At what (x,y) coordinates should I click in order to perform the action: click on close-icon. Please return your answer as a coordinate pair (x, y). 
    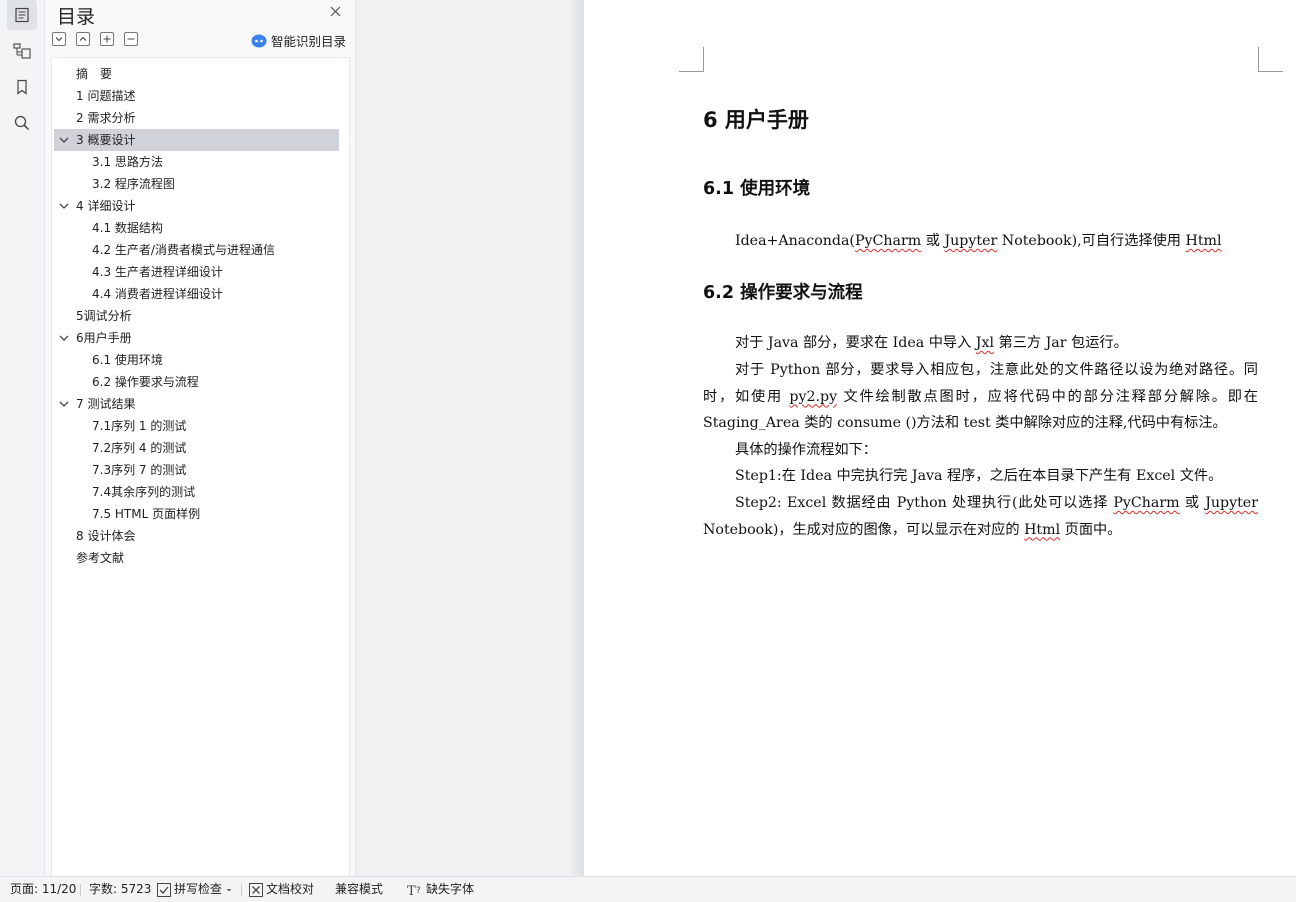
    Looking at the image, I should click on (335, 11).